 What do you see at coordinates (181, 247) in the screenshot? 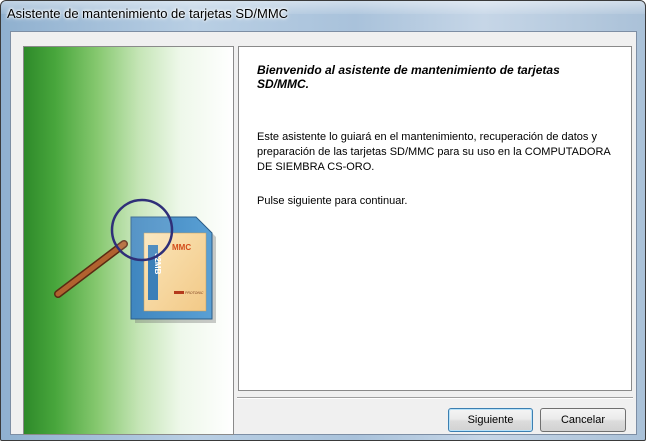
I see `card-type-label: MMC` at bounding box center [181, 247].